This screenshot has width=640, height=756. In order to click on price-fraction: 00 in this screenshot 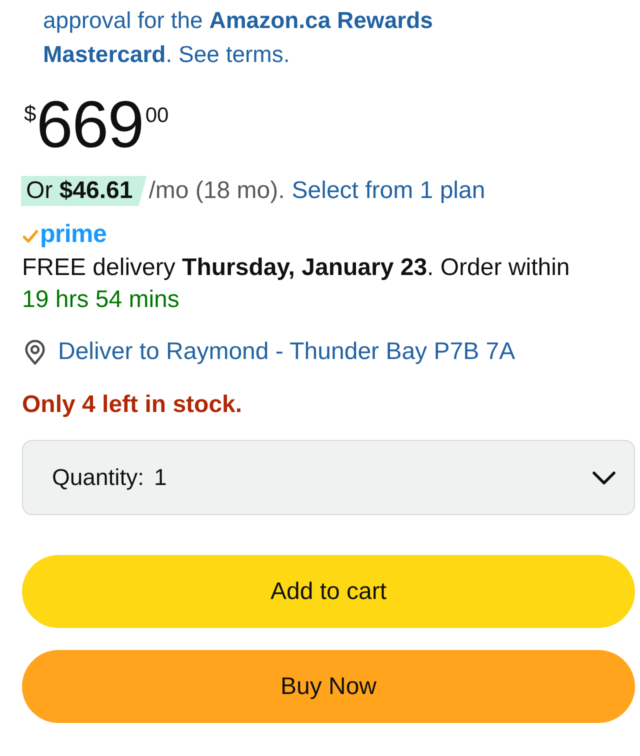, I will do `click(157, 116)`.